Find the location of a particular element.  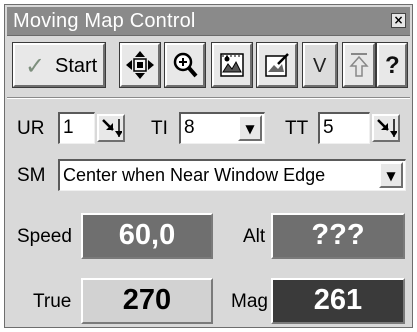

map-view-button is located at coordinates (232, 65).